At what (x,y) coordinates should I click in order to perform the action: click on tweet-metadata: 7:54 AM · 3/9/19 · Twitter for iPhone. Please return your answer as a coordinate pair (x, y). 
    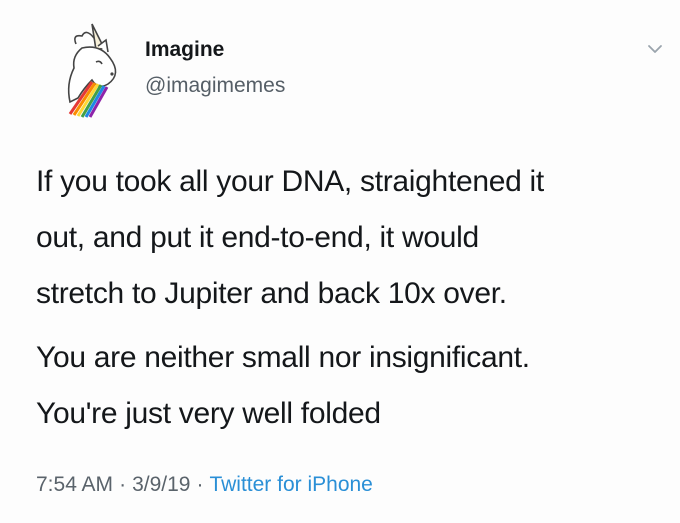
    Looking at the image, I should click on (204, 485).